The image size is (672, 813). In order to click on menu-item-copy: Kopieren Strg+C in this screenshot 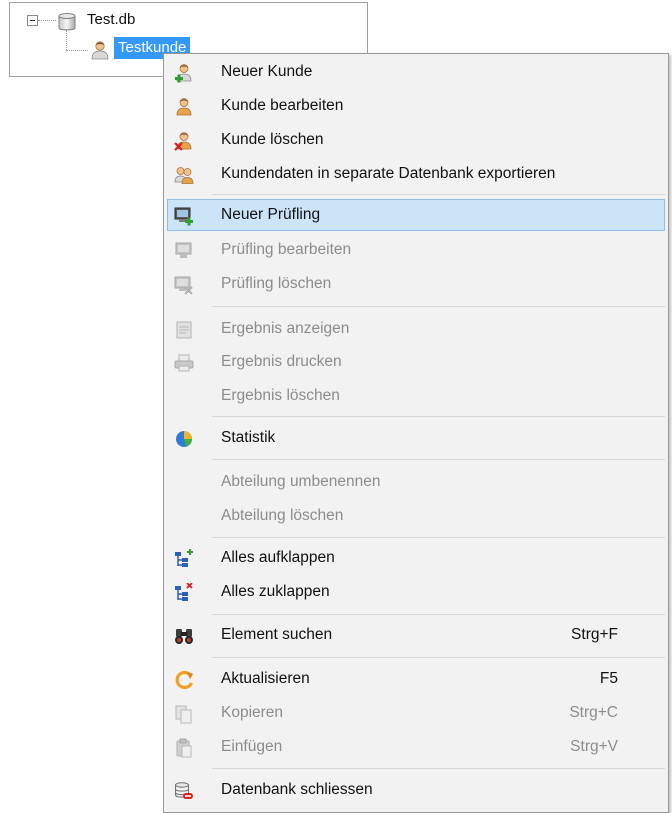, I will do `click(416, 713)`.